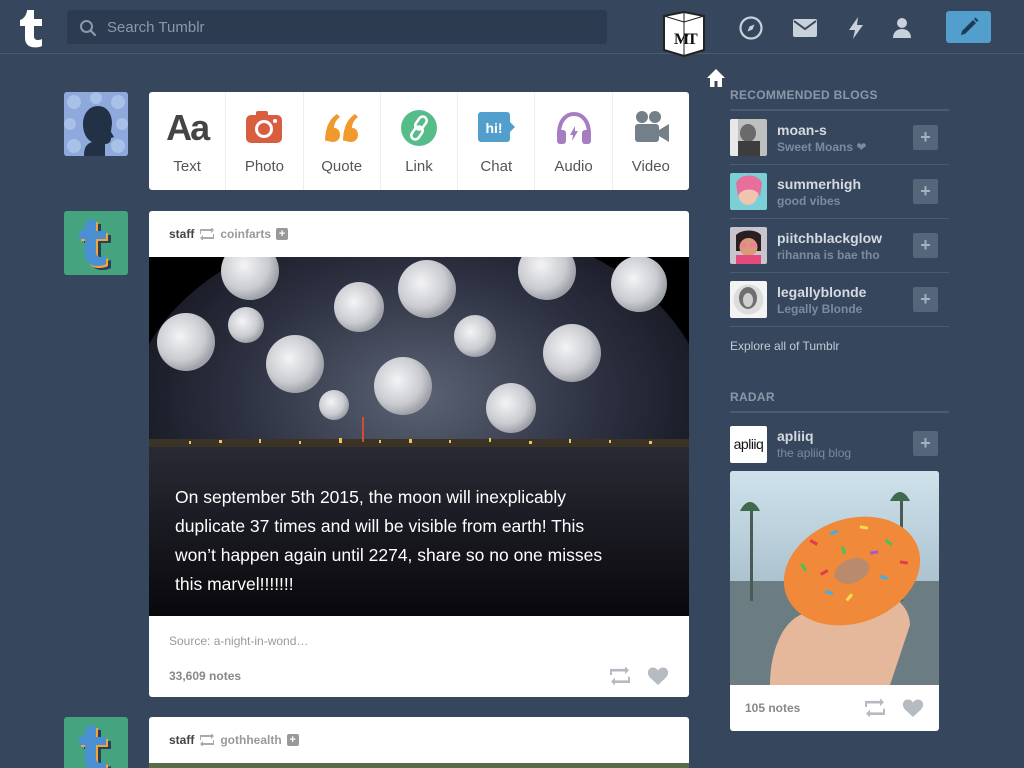 The image size is (1024, 768). Describe the element at coordinates (820, 308) in the screenshot. I see `blog-subtitle: Legally Blonde` at that location.